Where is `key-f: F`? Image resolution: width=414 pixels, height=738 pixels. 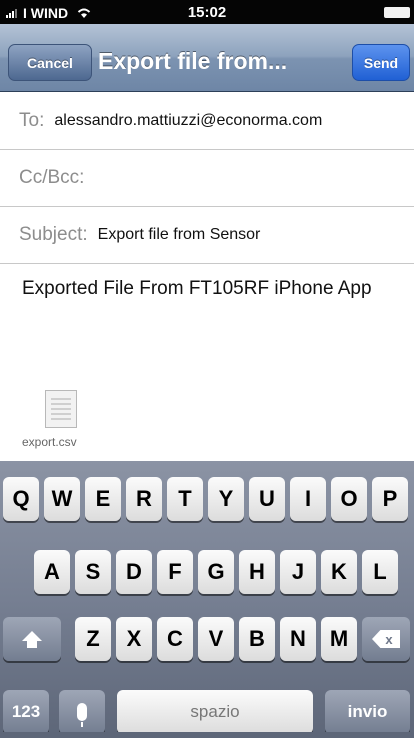 key-f: F is located at coordinates (175, 572).